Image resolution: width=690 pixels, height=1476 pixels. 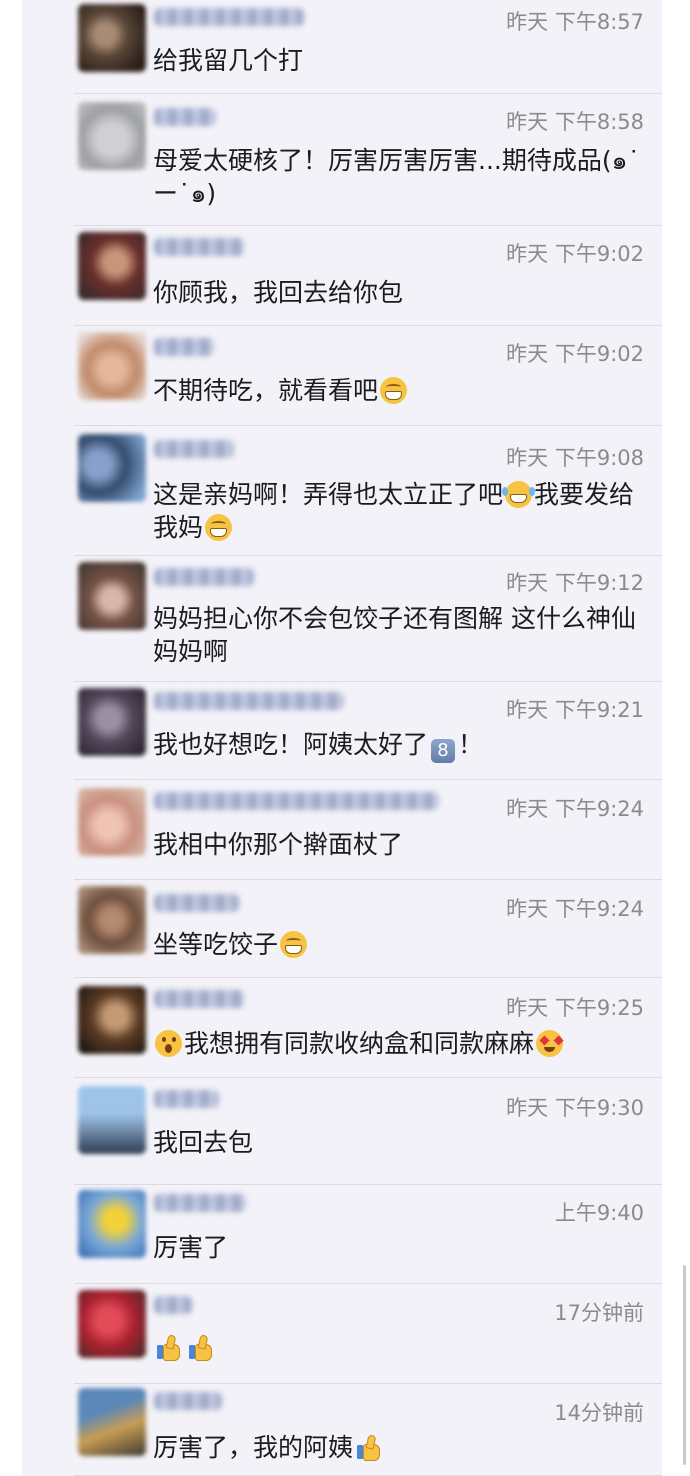 I want to click on comment-item: 昨天 下午9:12 妈妈担心你不会包饺子还有图解 这什么神仙妈妈啊, so click(x=342, y=619).